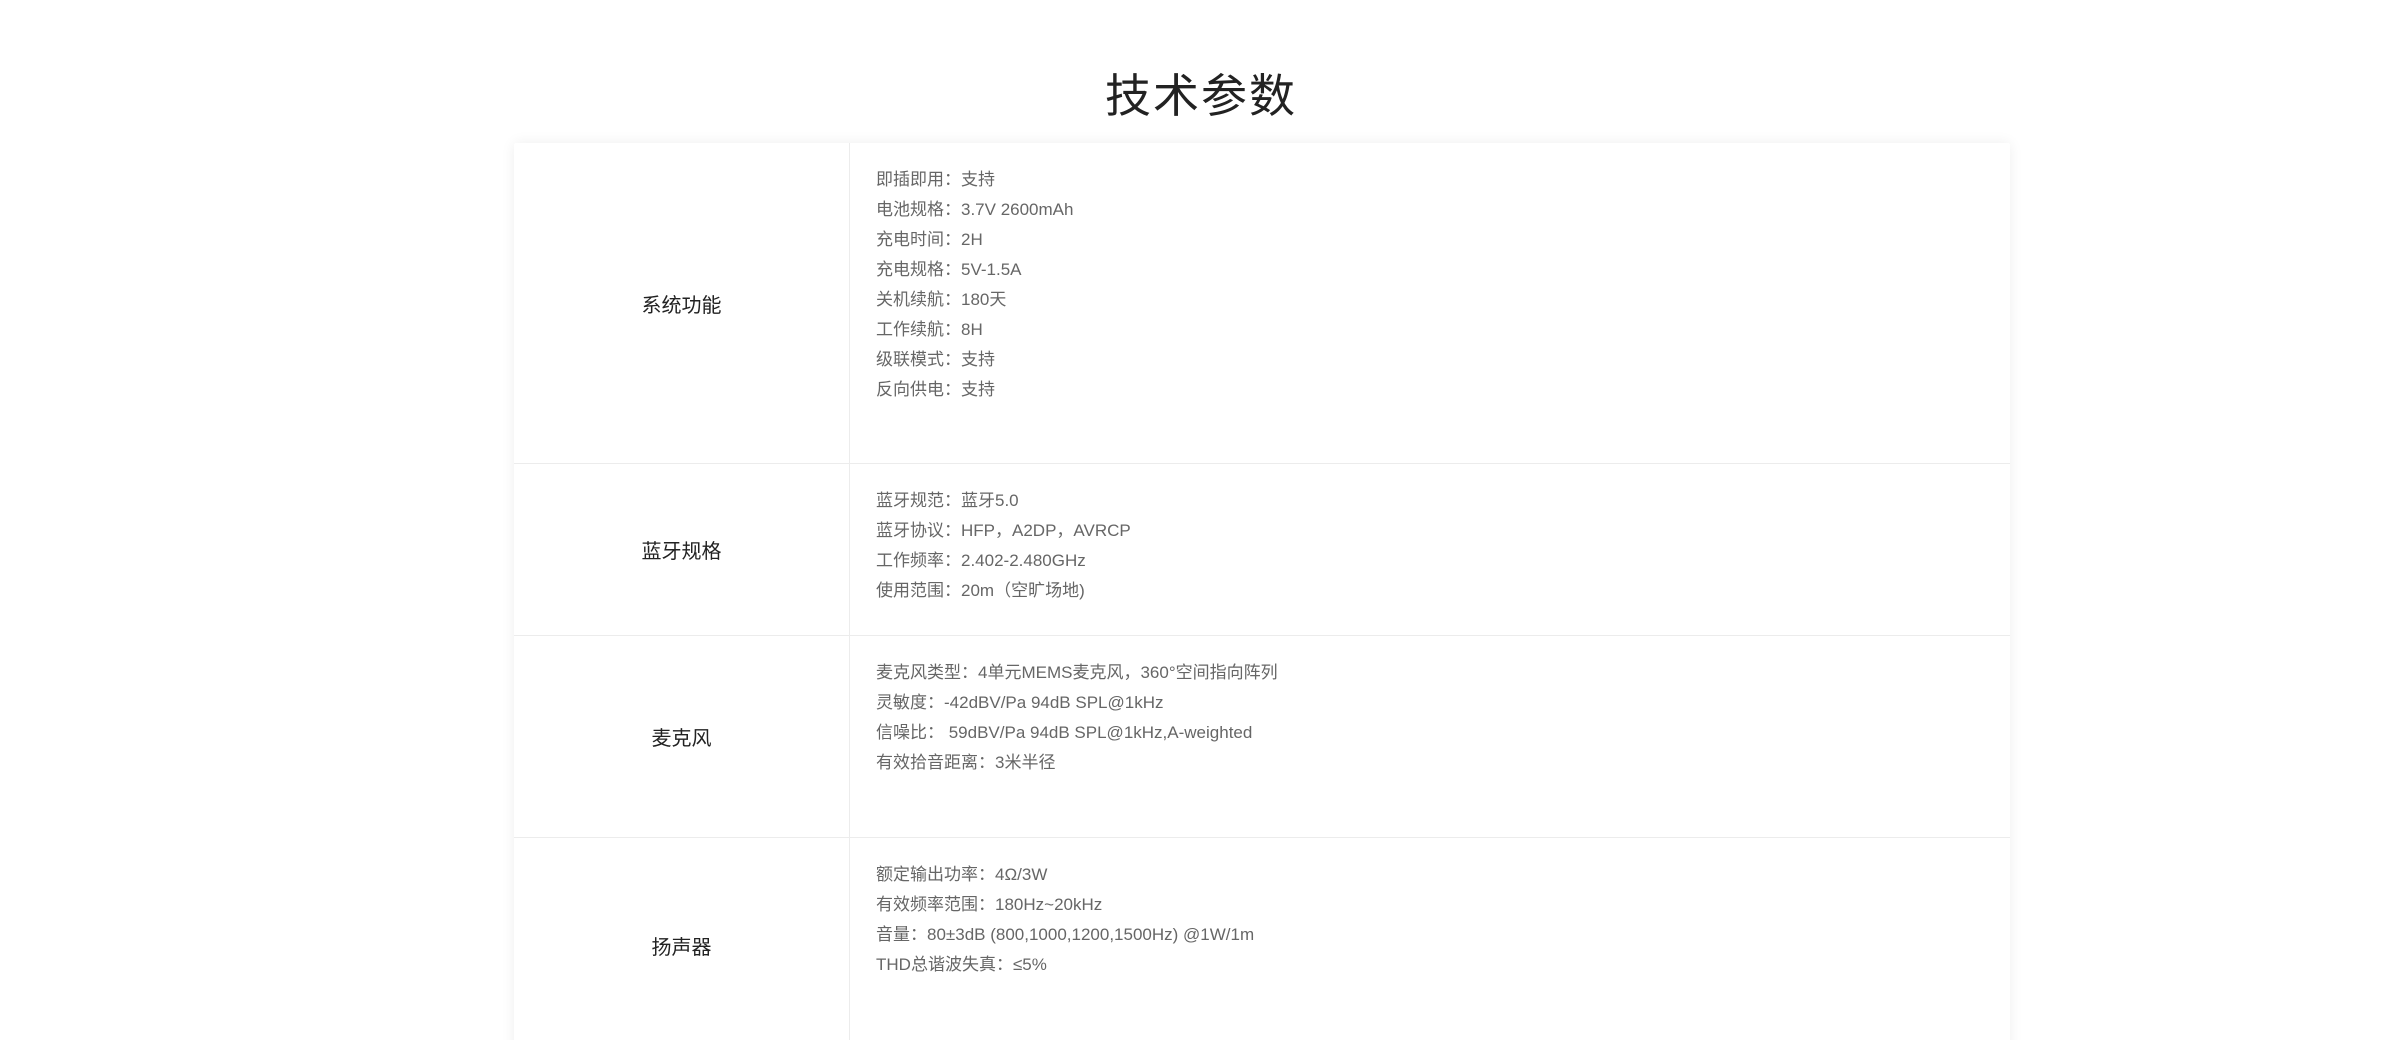 Image resolution: width=2402 pixels, height=1040 pixels. Describe the element at coordinates (935, 179) in the screenshot. I see `spec-item: 即插即用：支持` at that location.